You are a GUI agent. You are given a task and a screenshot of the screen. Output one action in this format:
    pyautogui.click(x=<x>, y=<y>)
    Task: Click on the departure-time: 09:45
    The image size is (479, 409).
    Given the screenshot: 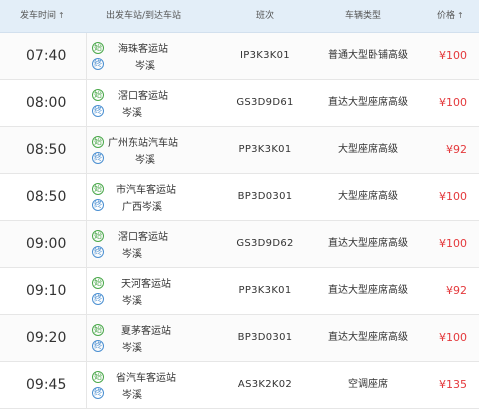 What is the action you would take?
    pyautogui.click(x=46, y=385)
    